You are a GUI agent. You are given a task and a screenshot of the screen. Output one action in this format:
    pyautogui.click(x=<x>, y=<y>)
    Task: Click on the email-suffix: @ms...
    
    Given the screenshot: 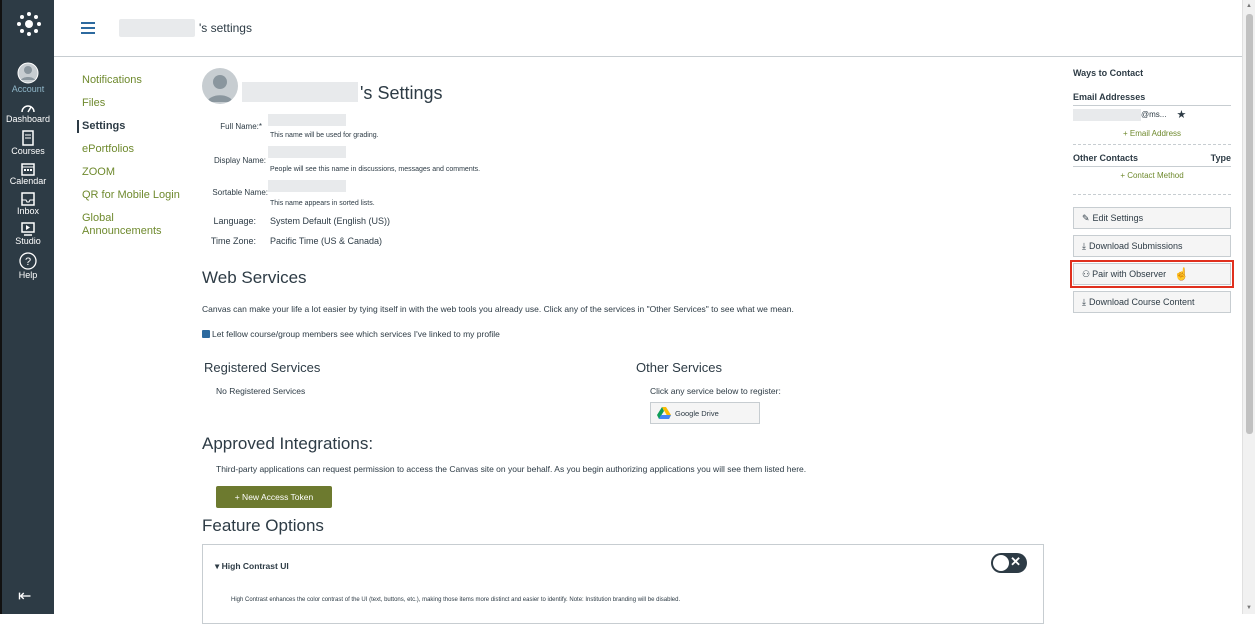 What is the action you would take?
    pyautogui.click(x=1154, y=114)
    